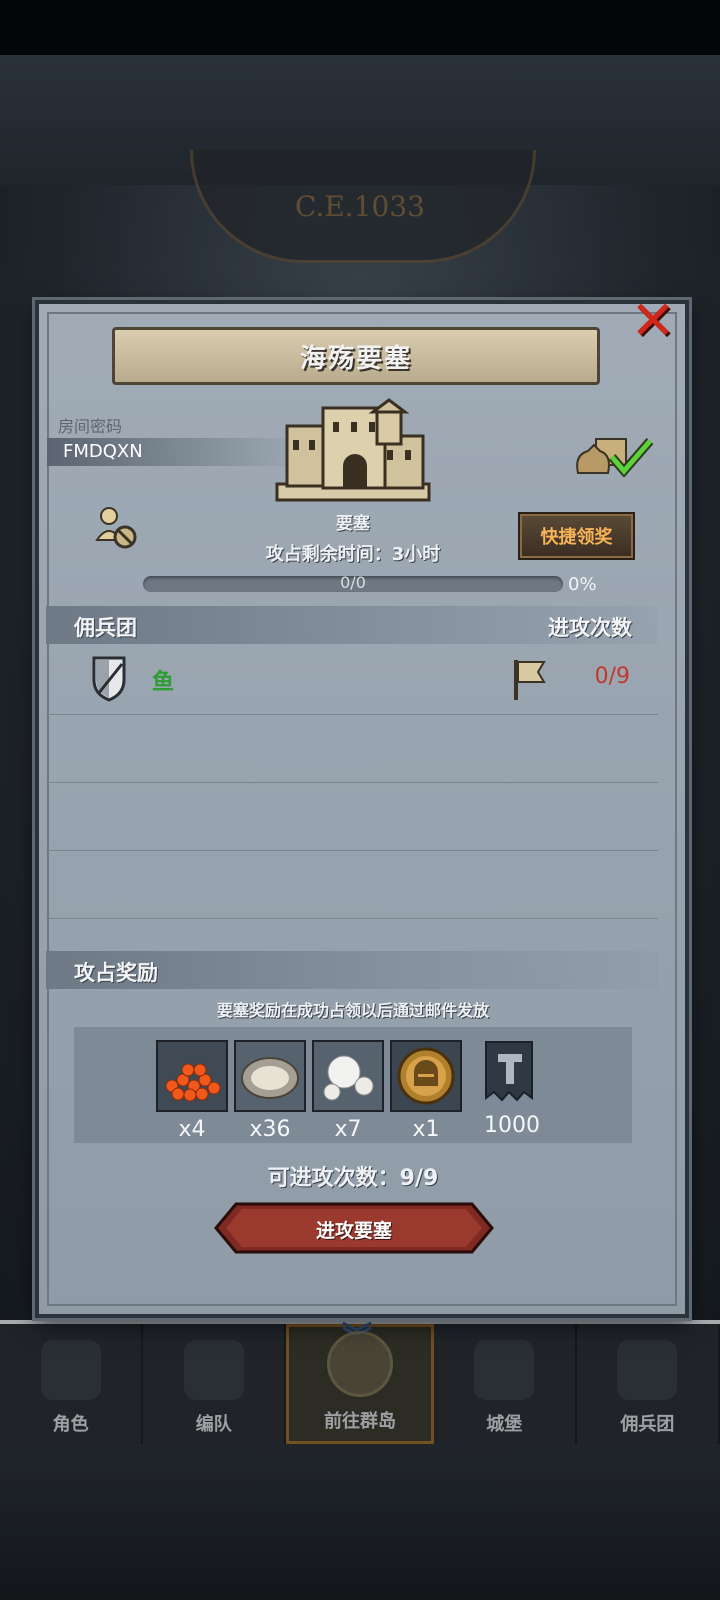  What do you see at coordinates (352, 970) in the screenshot?
I see `reward-section-header: 攻占奖励` at bounding box center [352, 970].